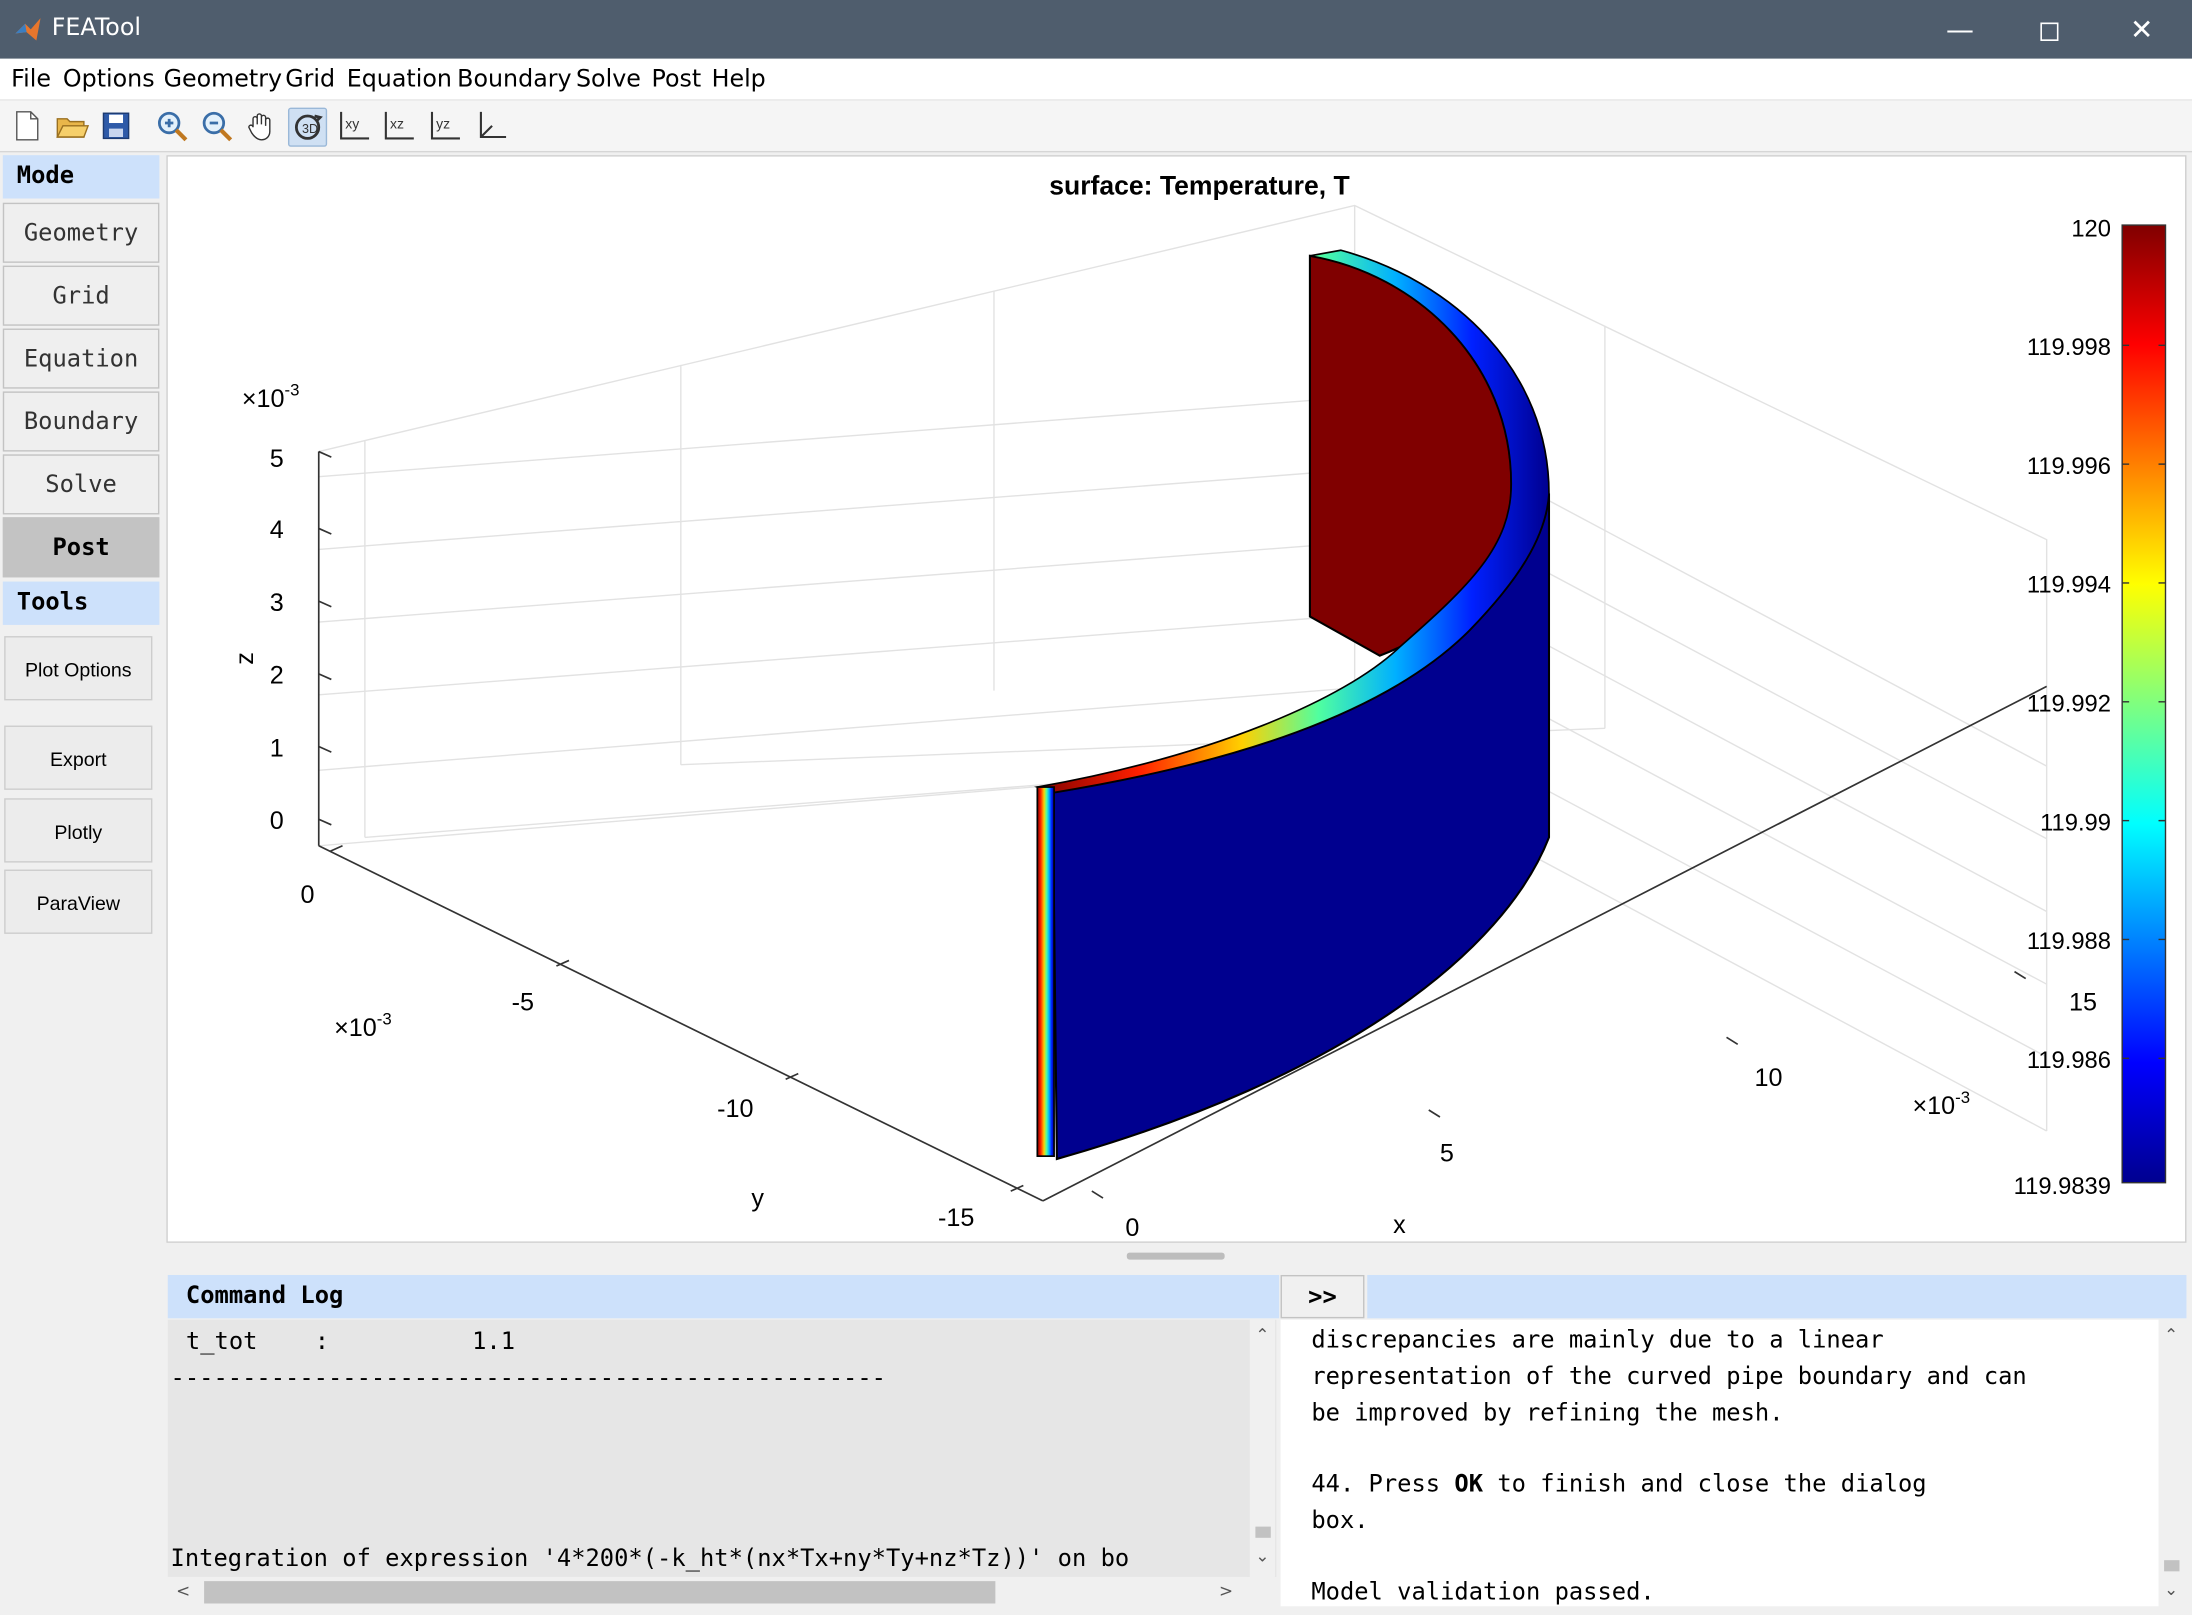 The height and width of the screenshot is (1615, 2192). I want to click on mode-equation-button: Equation, so click(81, 358).